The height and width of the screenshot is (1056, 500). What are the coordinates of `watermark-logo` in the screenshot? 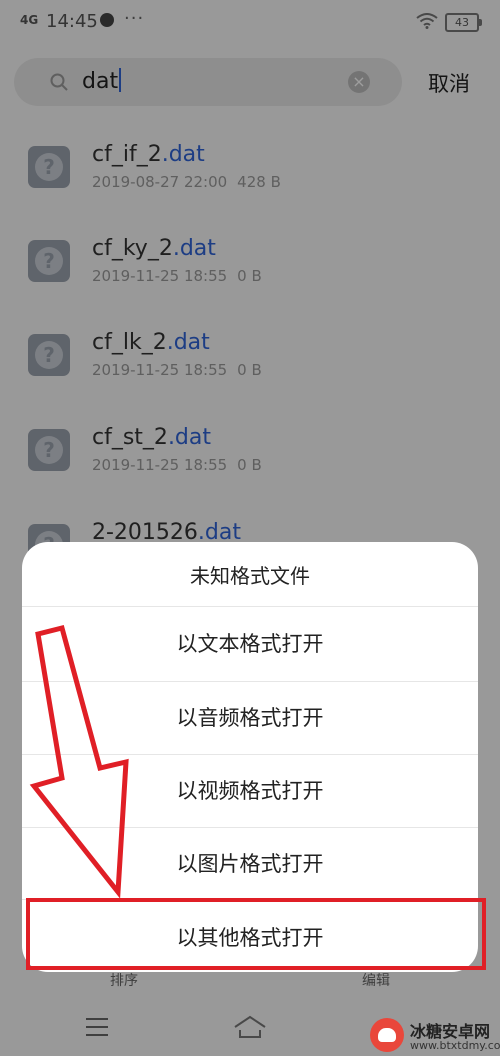 It's located at (387, 1035).